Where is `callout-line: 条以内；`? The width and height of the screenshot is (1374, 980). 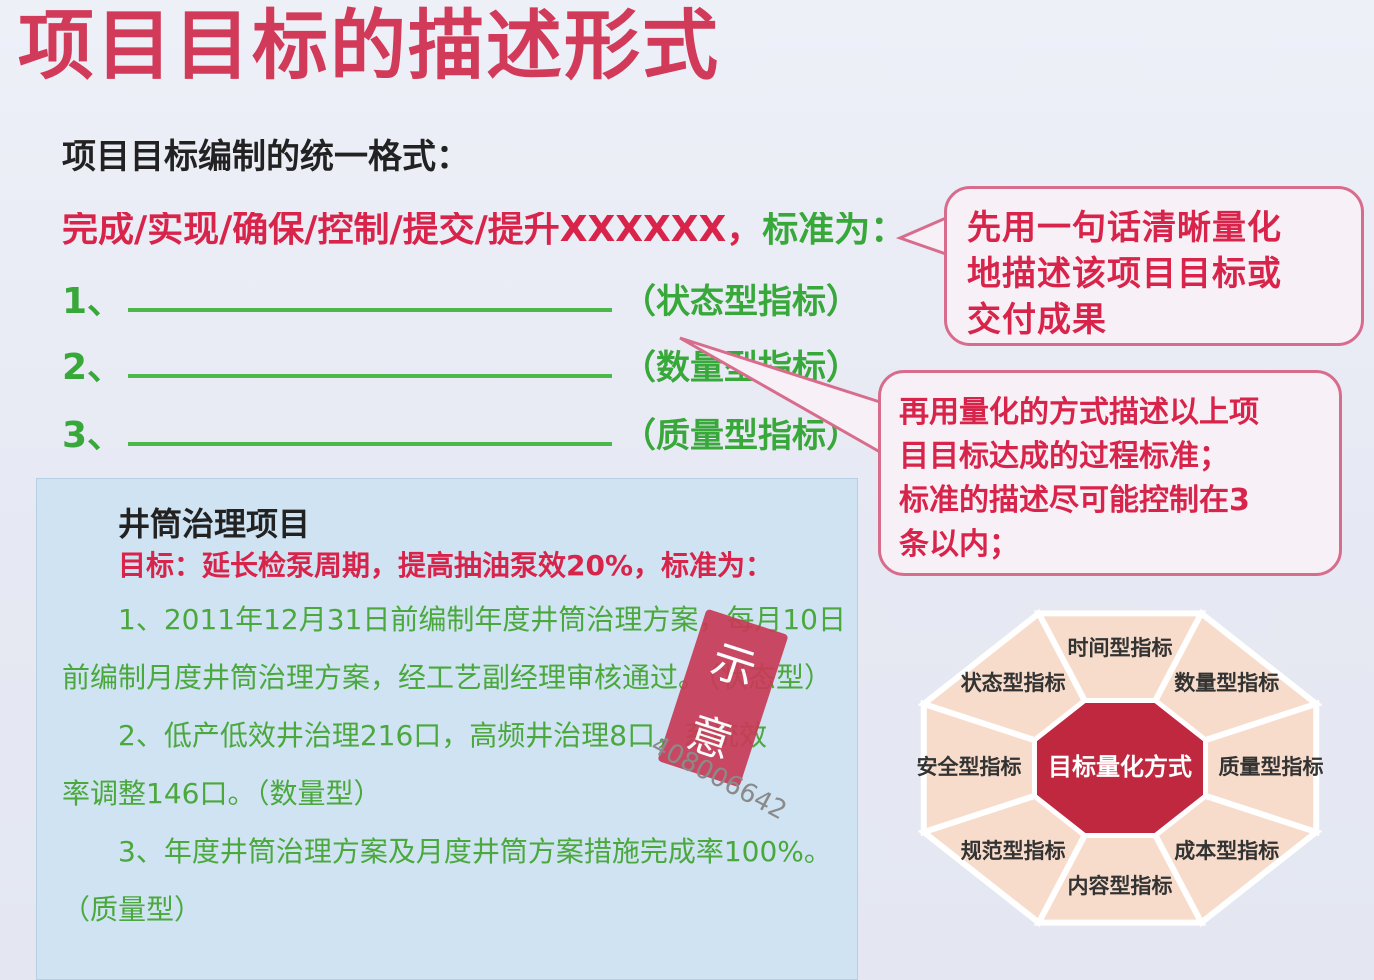
callout-line: 条以内； is located at coordinates (959, 544).